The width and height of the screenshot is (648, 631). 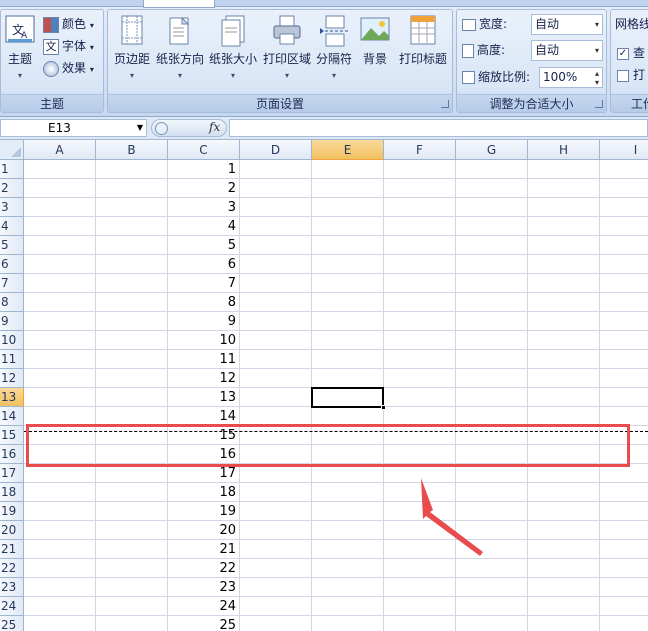 What do you see at coordinates (12, 587) in the screenshot?
I see `row-header: 23` at bounding box center [12, 587].